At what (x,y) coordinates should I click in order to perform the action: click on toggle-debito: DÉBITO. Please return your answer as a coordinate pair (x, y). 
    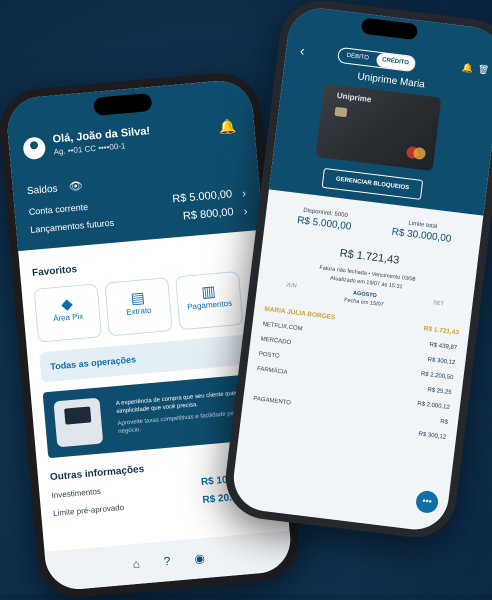
    Looking at the image, I should click on (357, 57).